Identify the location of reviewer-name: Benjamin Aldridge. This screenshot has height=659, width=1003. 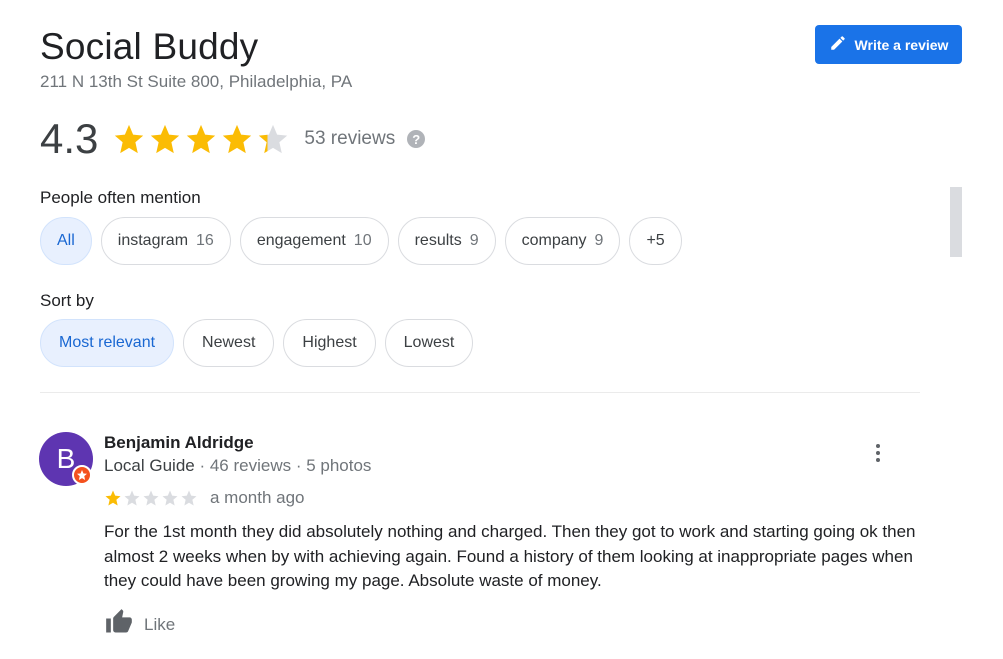
(179, 443).